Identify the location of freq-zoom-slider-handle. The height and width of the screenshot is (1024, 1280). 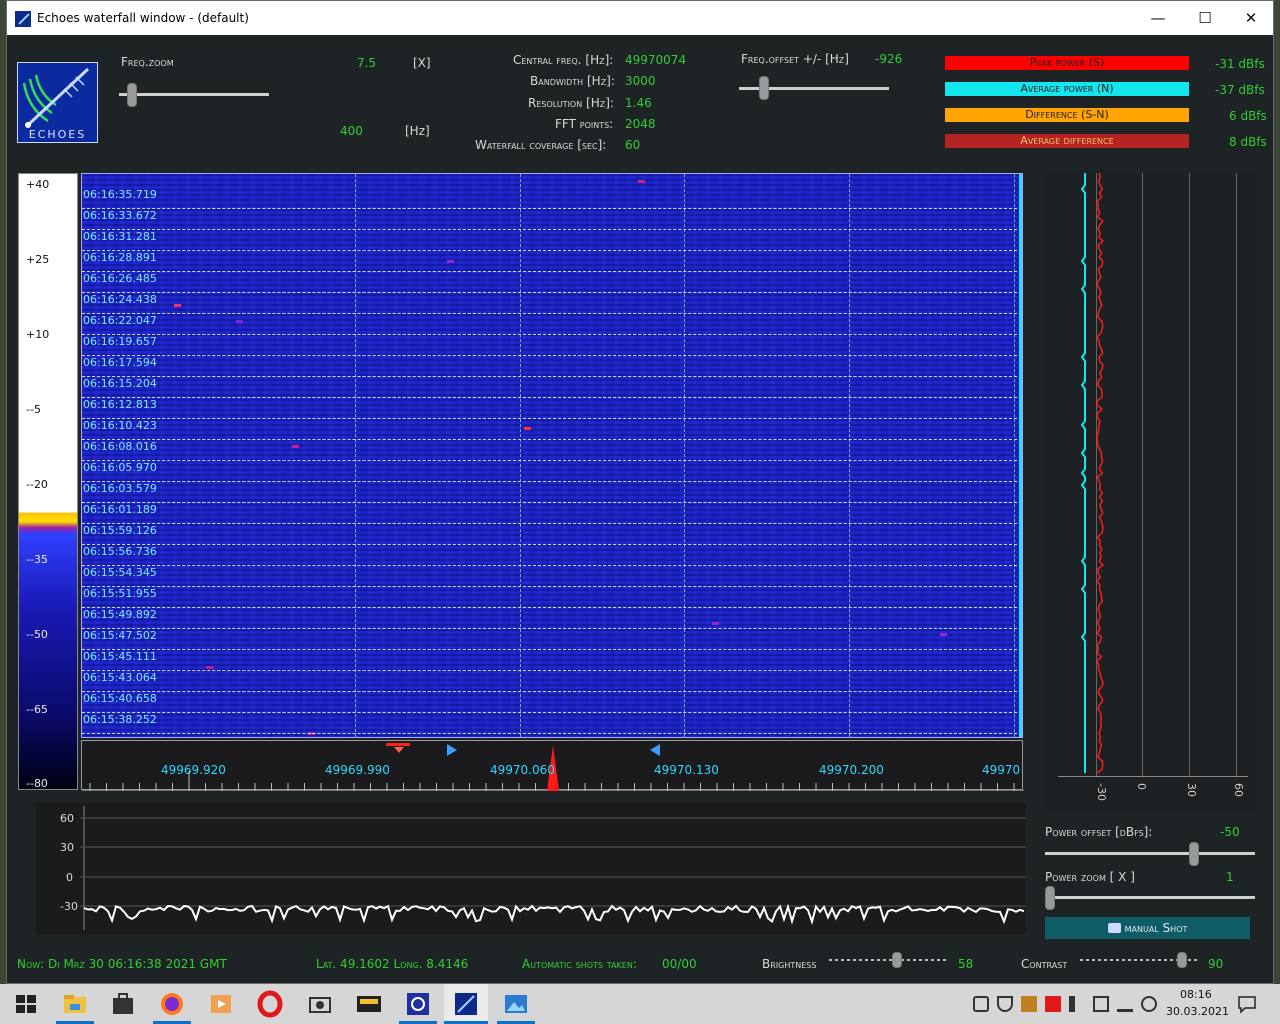
(132, 95).